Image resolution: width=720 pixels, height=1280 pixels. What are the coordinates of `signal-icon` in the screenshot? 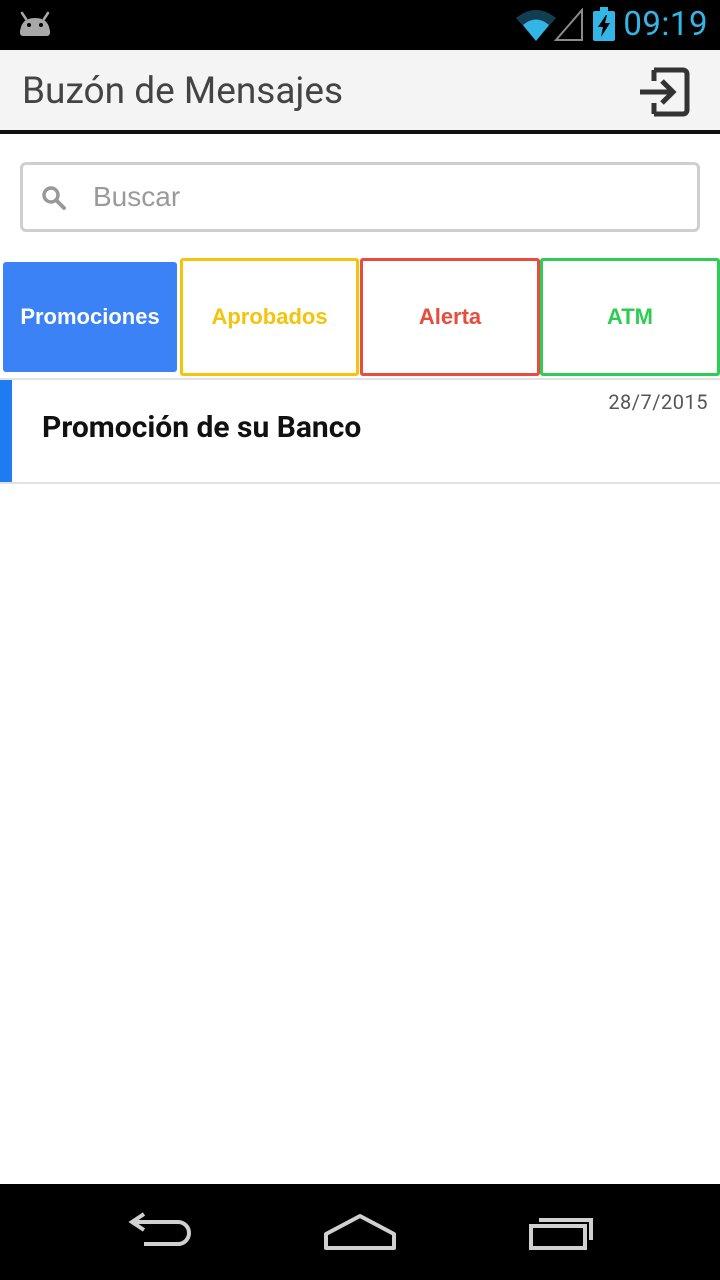 It's located at (568, 24).